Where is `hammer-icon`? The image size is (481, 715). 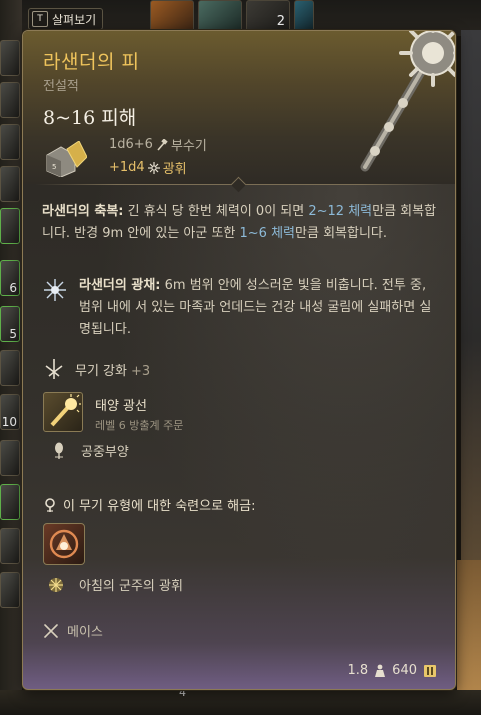
hammer-icon is located at coordinates (162, 144).